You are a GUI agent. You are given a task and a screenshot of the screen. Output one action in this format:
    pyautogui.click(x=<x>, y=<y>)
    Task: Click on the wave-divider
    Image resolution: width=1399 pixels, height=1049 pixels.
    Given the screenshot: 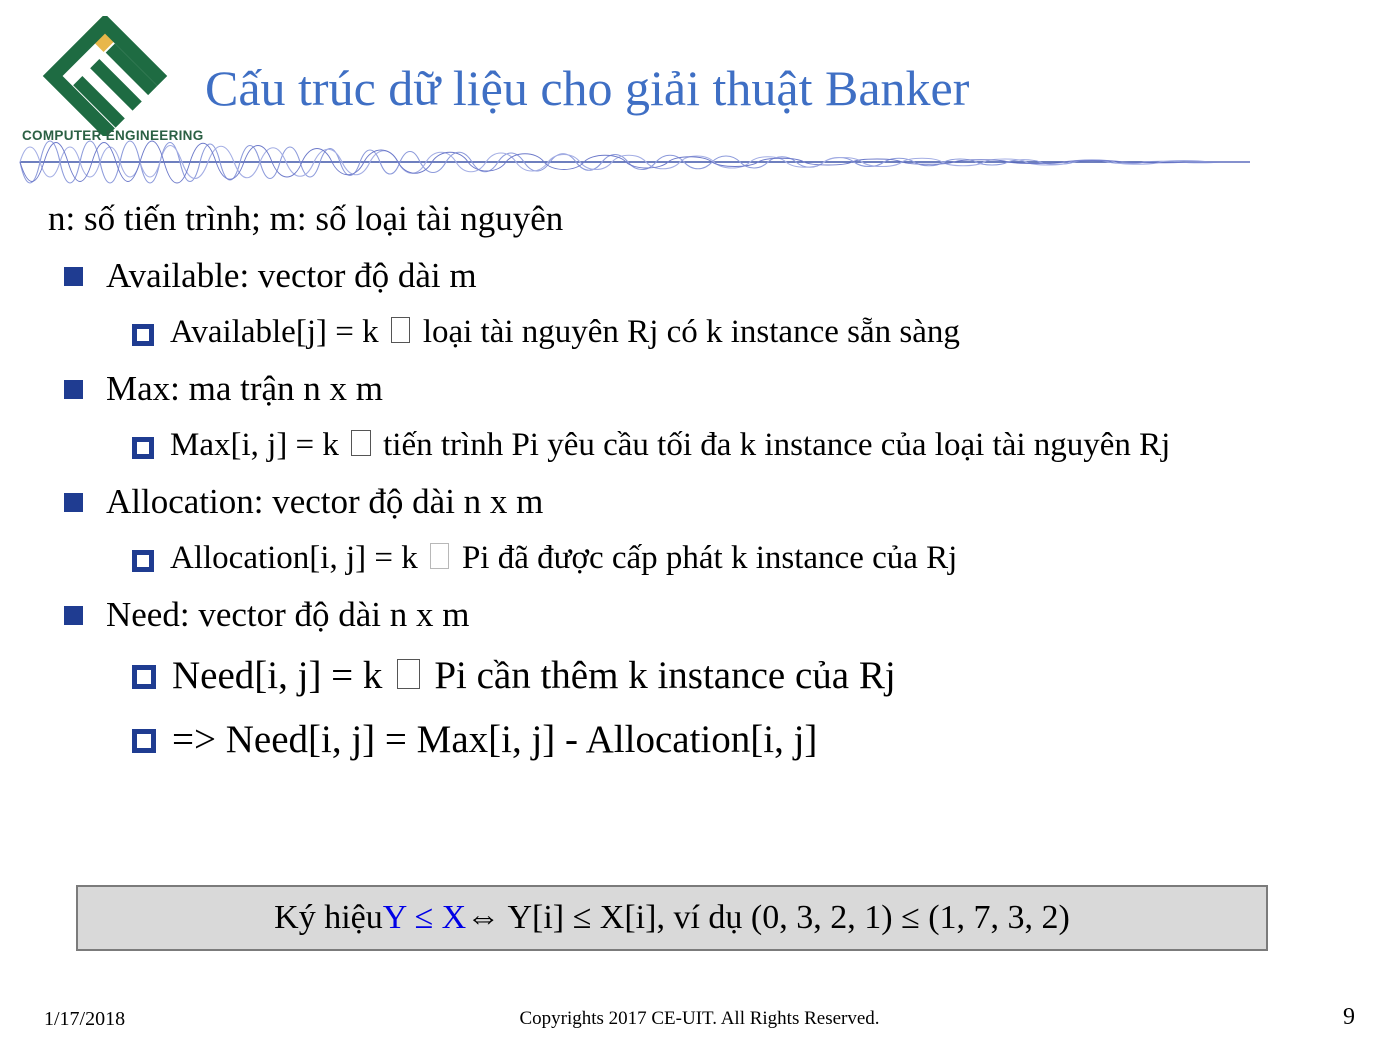 What is the action you would take?
    pyautogui.click(x=699, y=162)
    